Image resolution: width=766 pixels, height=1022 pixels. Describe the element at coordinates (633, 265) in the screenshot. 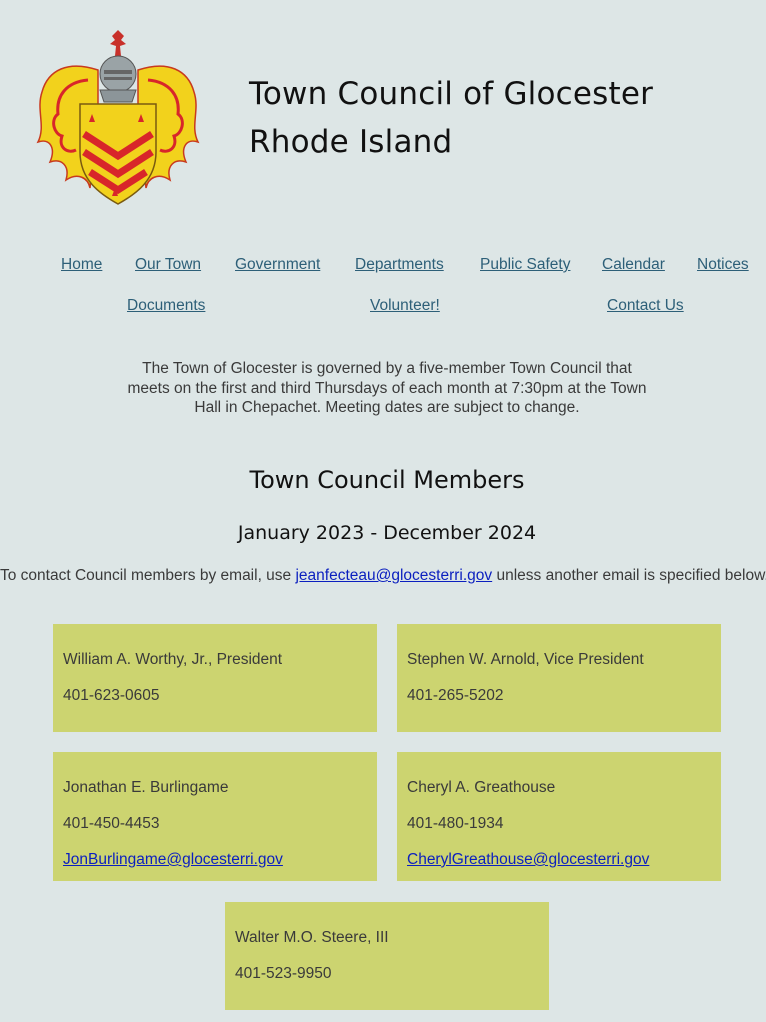

I see `nav-calendar: Calendar` at that location.